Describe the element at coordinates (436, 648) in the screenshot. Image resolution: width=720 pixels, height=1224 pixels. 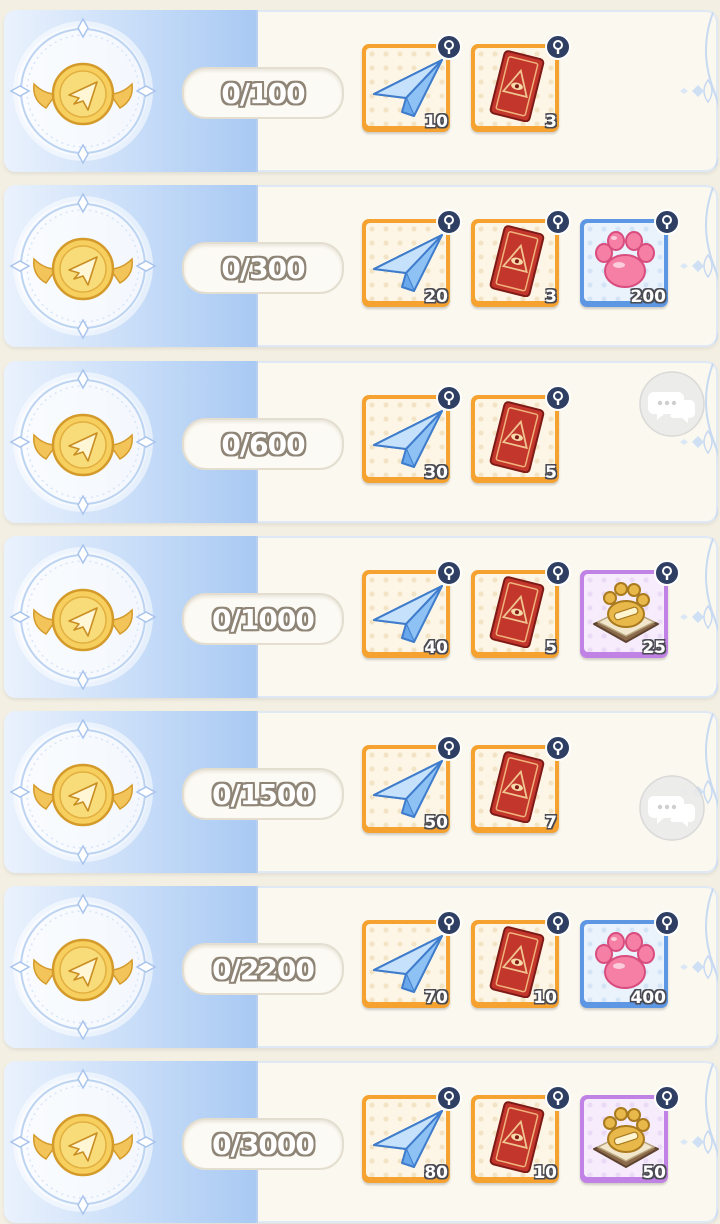
I see `reward-quantity: 40` at that location.